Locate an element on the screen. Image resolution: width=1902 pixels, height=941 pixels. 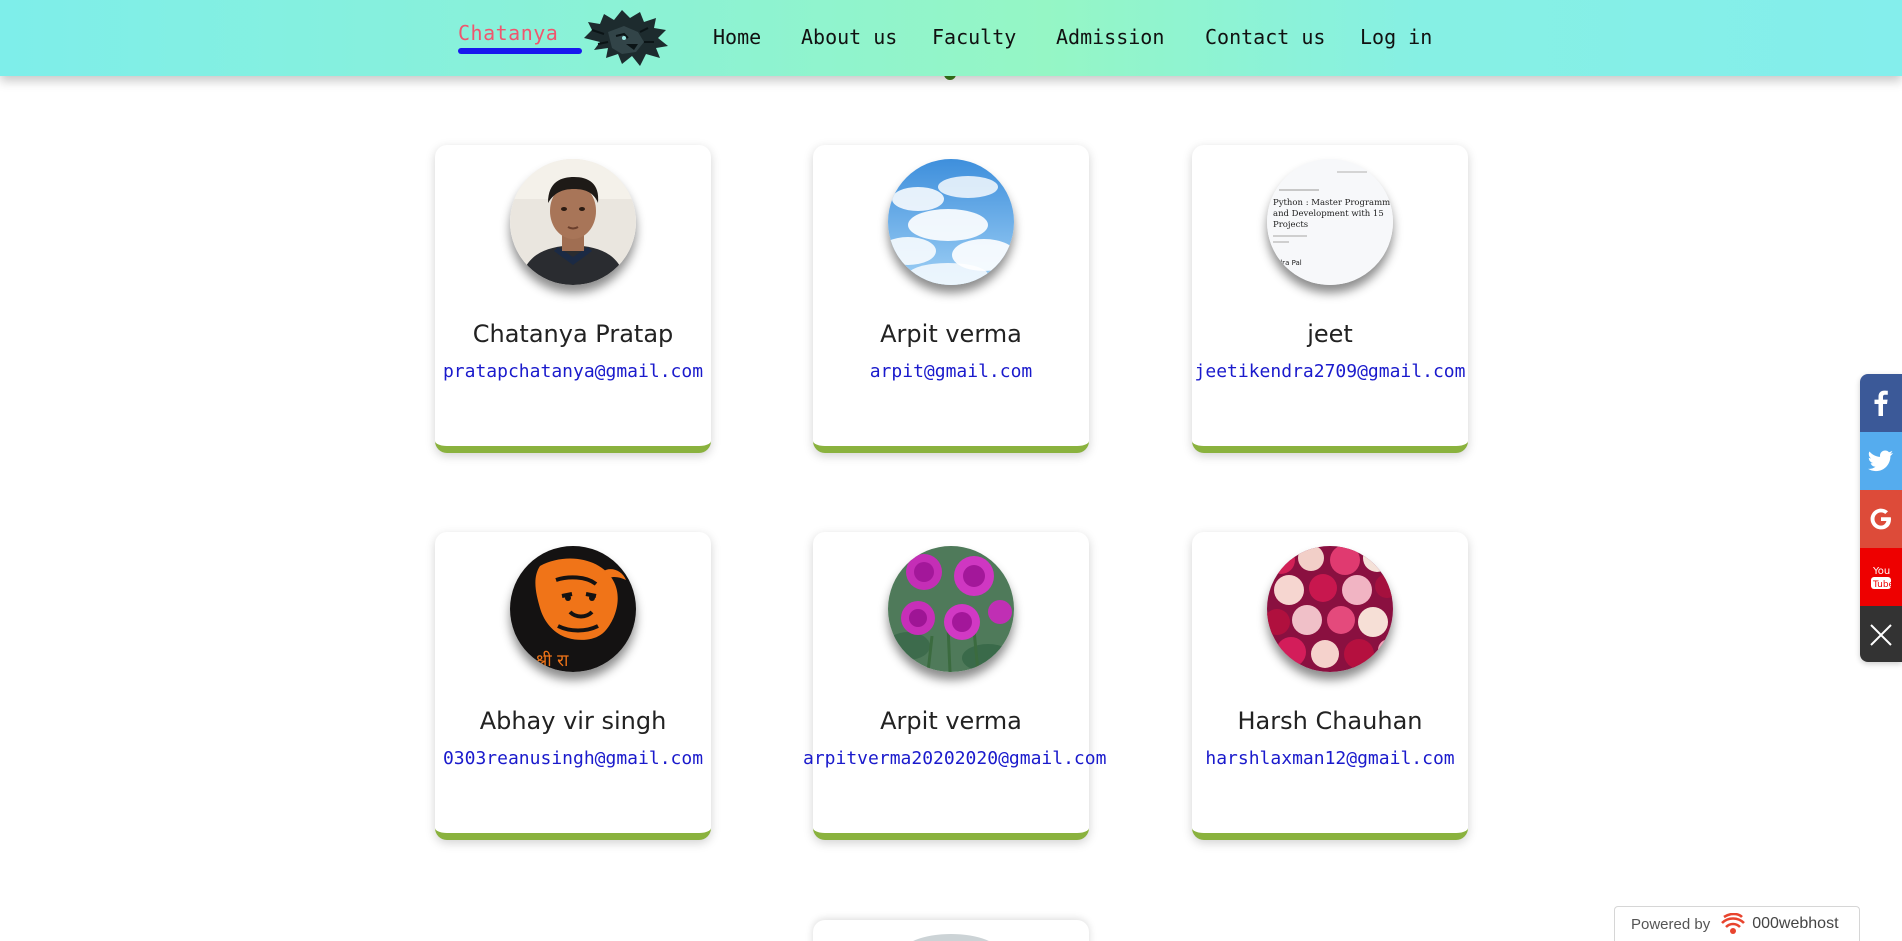
faculty-email: jeetikendra2709@gmail.com is located at coordinates (1330, 372).